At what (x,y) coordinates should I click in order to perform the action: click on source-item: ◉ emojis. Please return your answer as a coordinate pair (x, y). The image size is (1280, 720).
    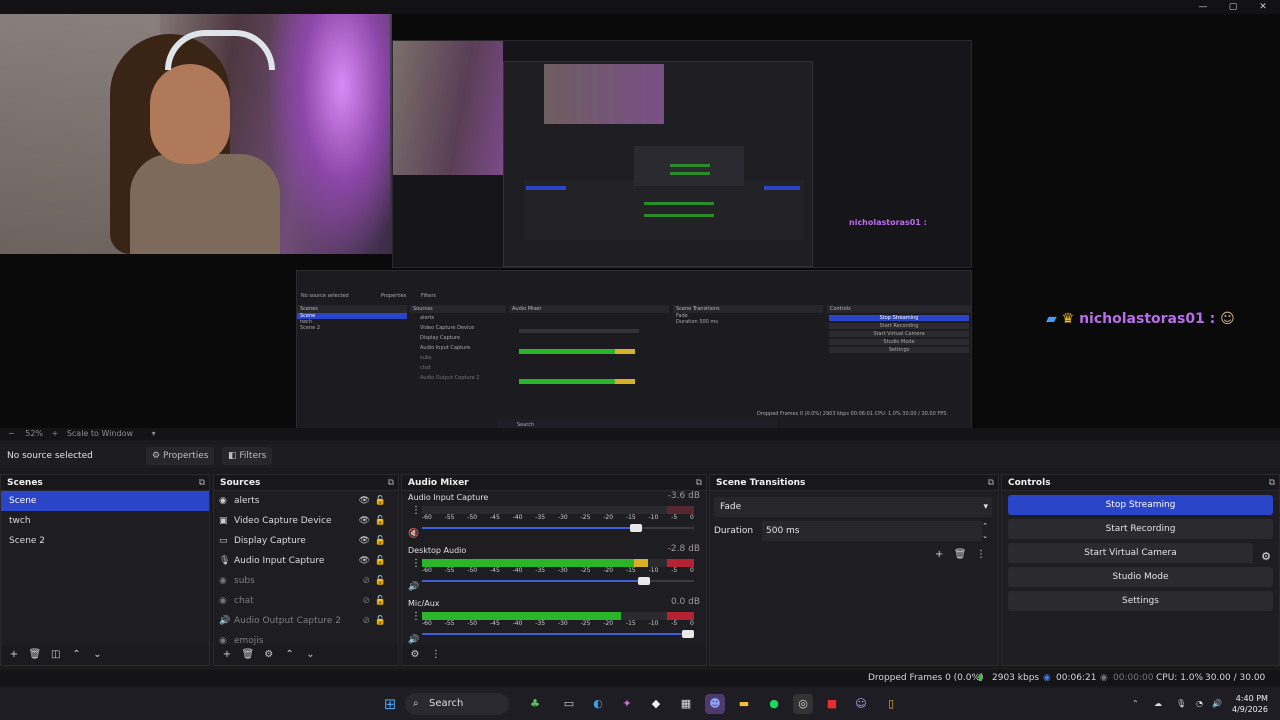
    Looking at the image, I should click on (306, 638).